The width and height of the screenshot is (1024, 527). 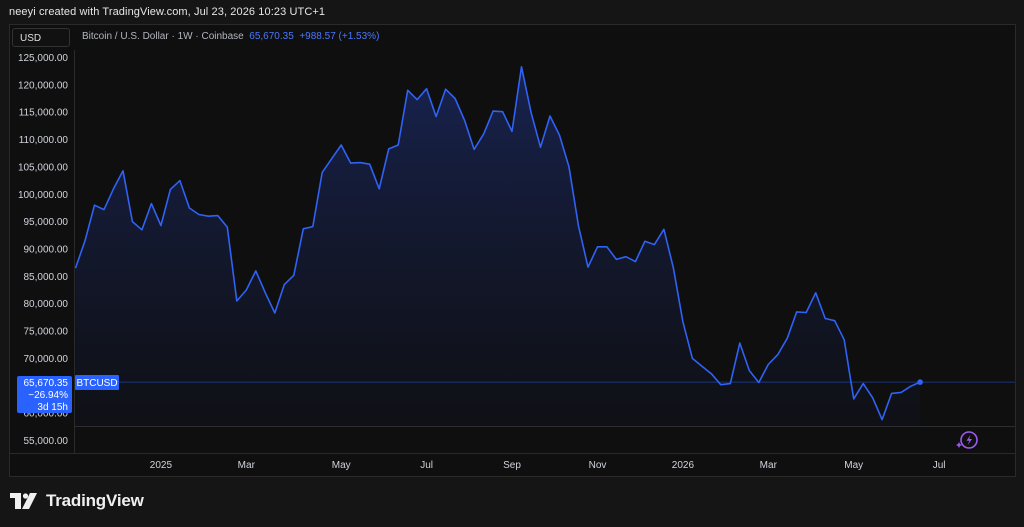 What do you see at coordinates (43, 58) in the screenshot?
I see `y-tick-label: 125,000.00` at bounding box center [43, 58].